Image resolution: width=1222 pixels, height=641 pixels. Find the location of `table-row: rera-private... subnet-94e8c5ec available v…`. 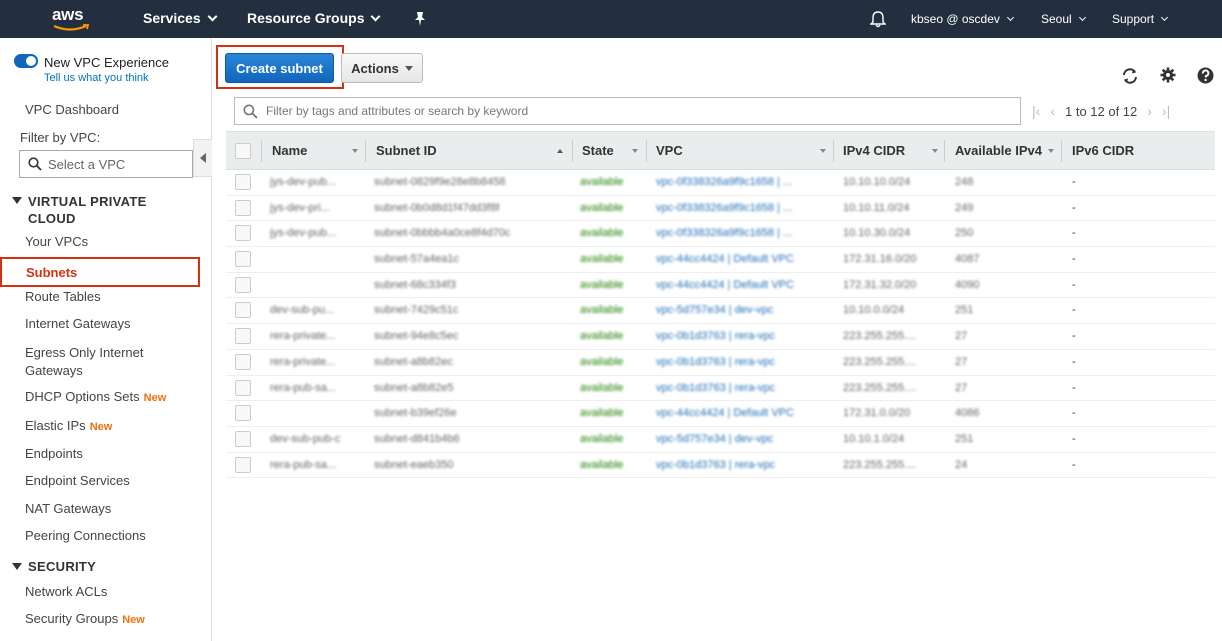

table-row: rera-private... subnet-94e8c5ec available v… is located at coordinates (720, 337).